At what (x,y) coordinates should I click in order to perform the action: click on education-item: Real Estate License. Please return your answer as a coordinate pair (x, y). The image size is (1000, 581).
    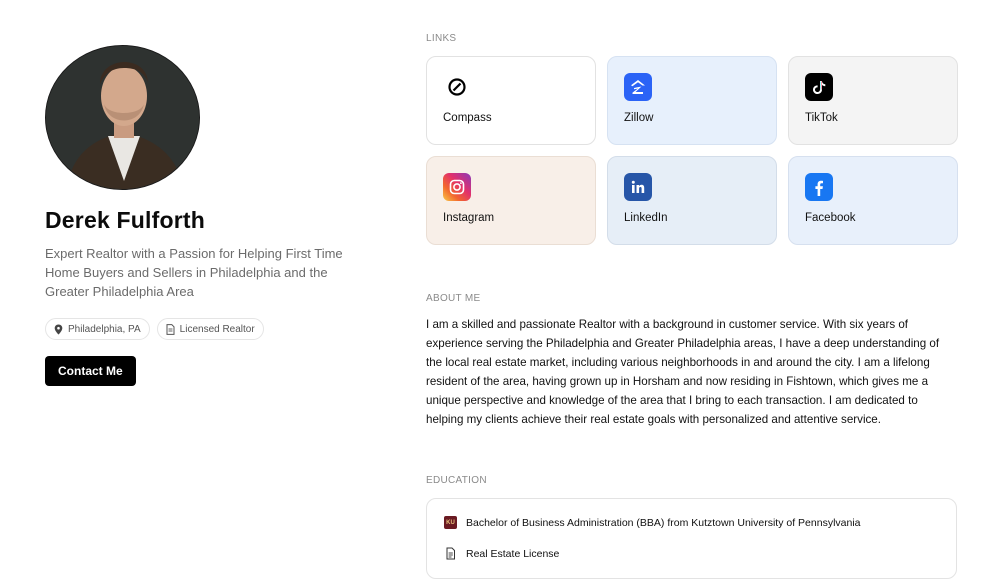
    Looking at the image, I should click on (501, 553).